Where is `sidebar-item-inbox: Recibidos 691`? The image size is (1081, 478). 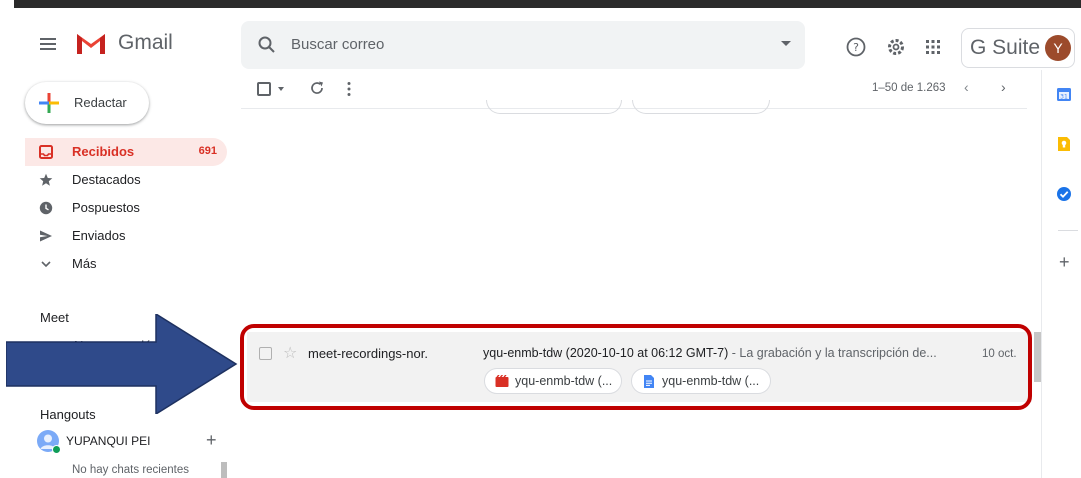 sidebar-item-inbox: Recibidos 691 is located at coordinates (126, 152).